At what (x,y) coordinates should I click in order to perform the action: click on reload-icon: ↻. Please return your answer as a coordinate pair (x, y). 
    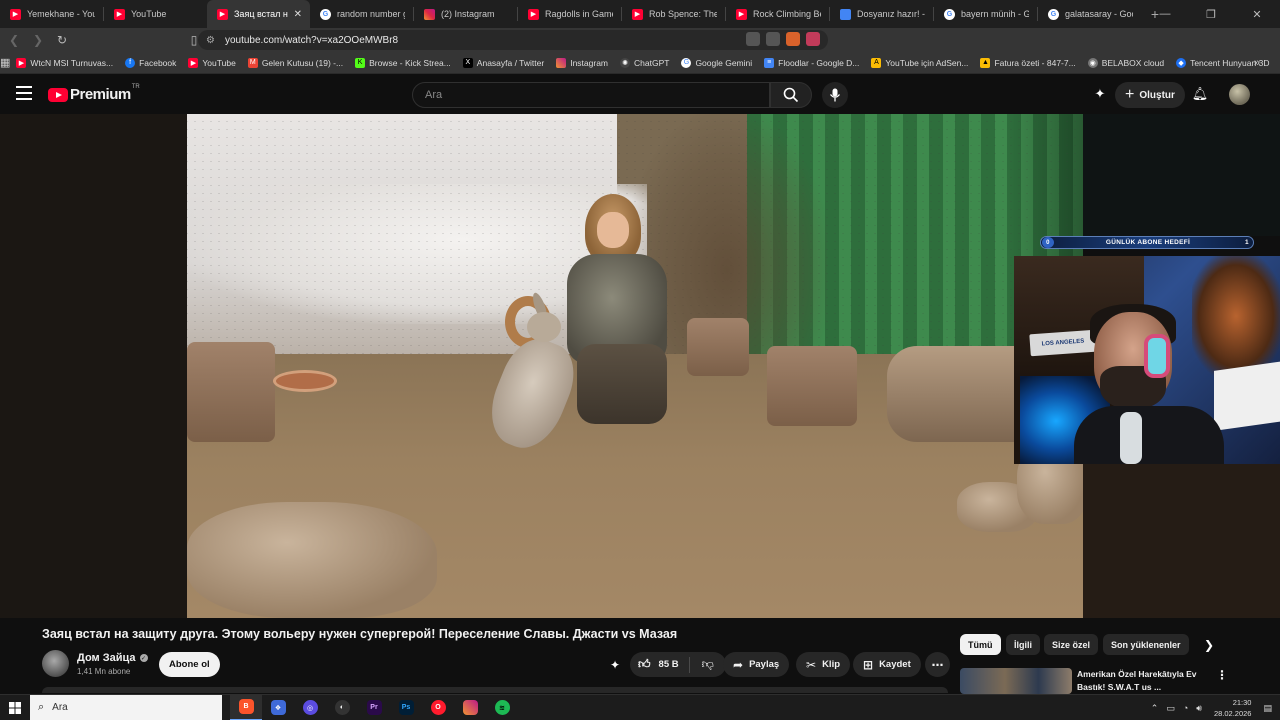
    Looking at the image, I should click on (62, 40).